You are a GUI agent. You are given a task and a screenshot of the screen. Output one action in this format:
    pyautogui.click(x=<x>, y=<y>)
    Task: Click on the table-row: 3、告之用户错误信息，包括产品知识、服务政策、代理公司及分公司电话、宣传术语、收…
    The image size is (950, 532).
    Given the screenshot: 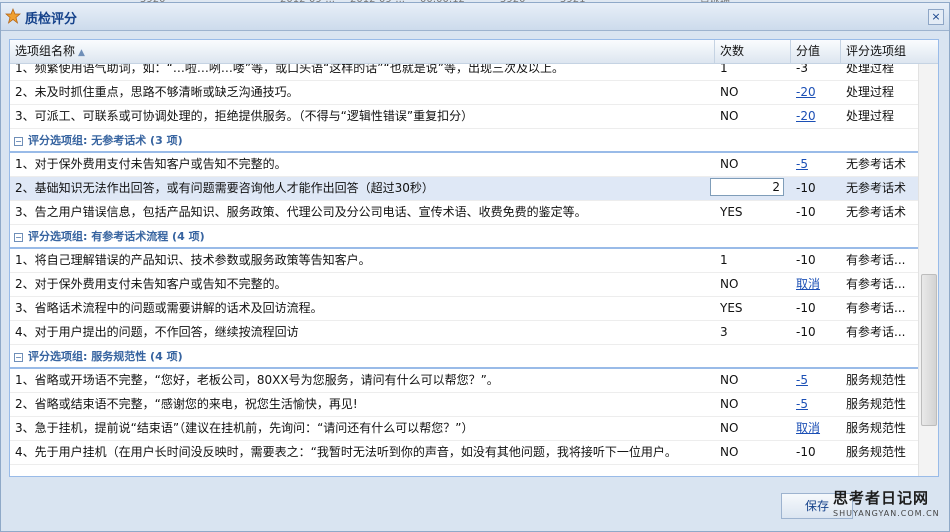 What is the action you would take?
    pyautogui.click(x=464, y=213)
    